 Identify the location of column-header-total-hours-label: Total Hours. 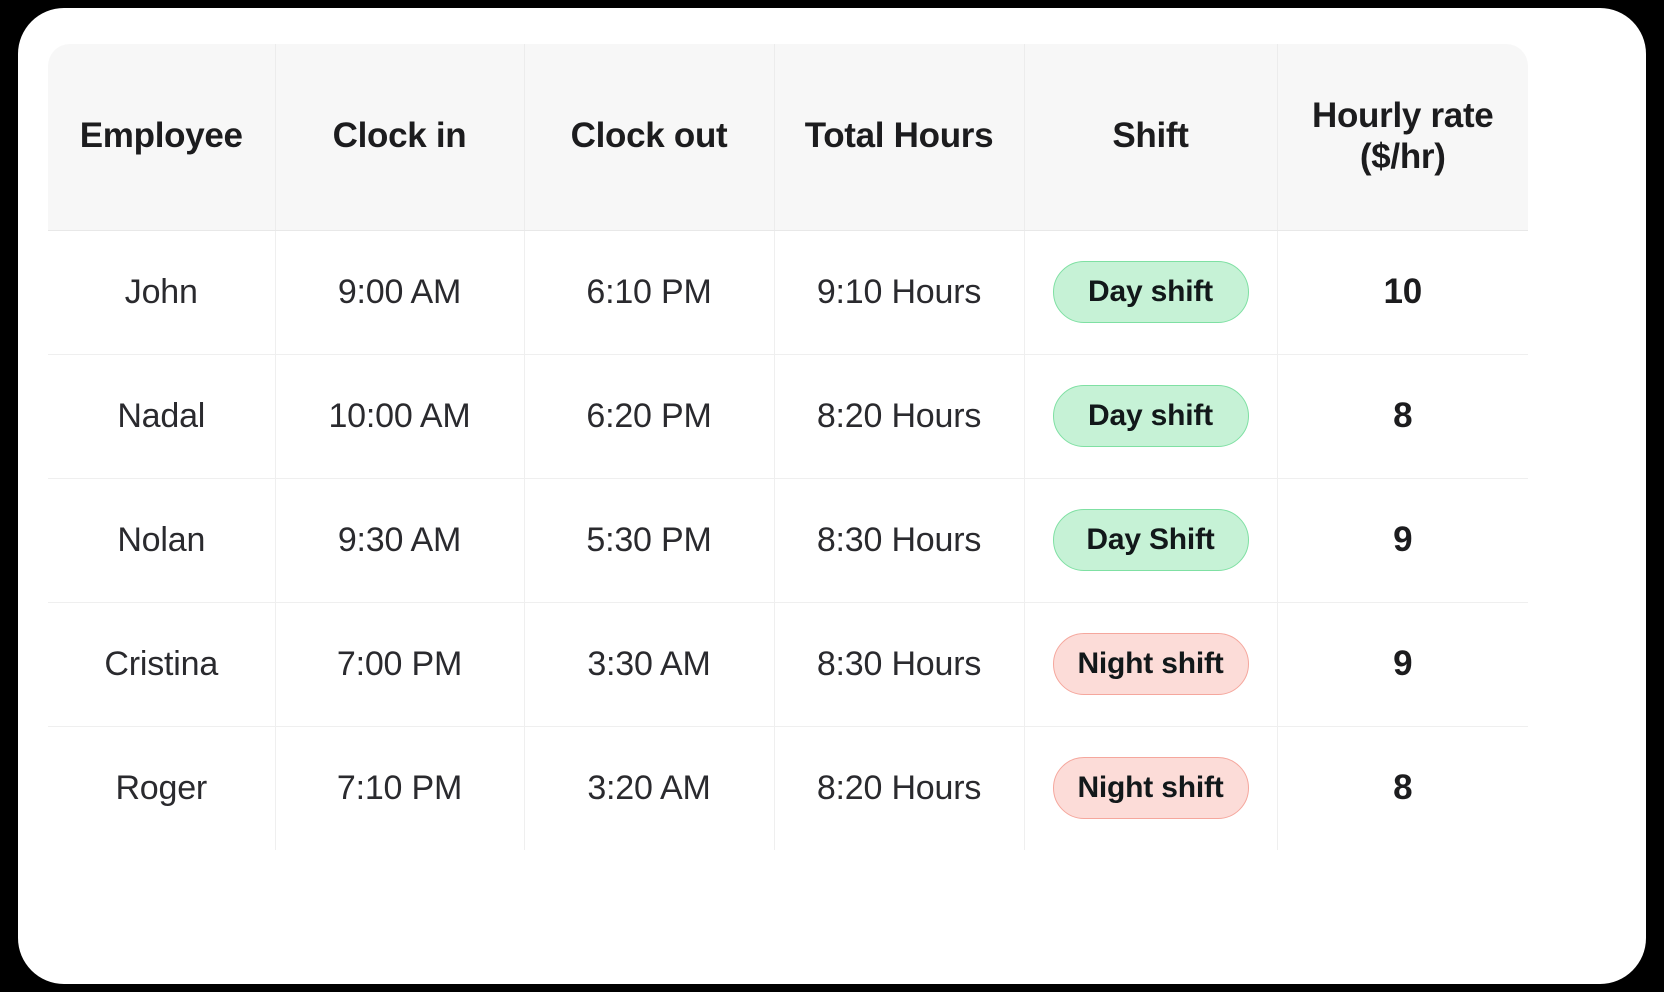
(899, 136).